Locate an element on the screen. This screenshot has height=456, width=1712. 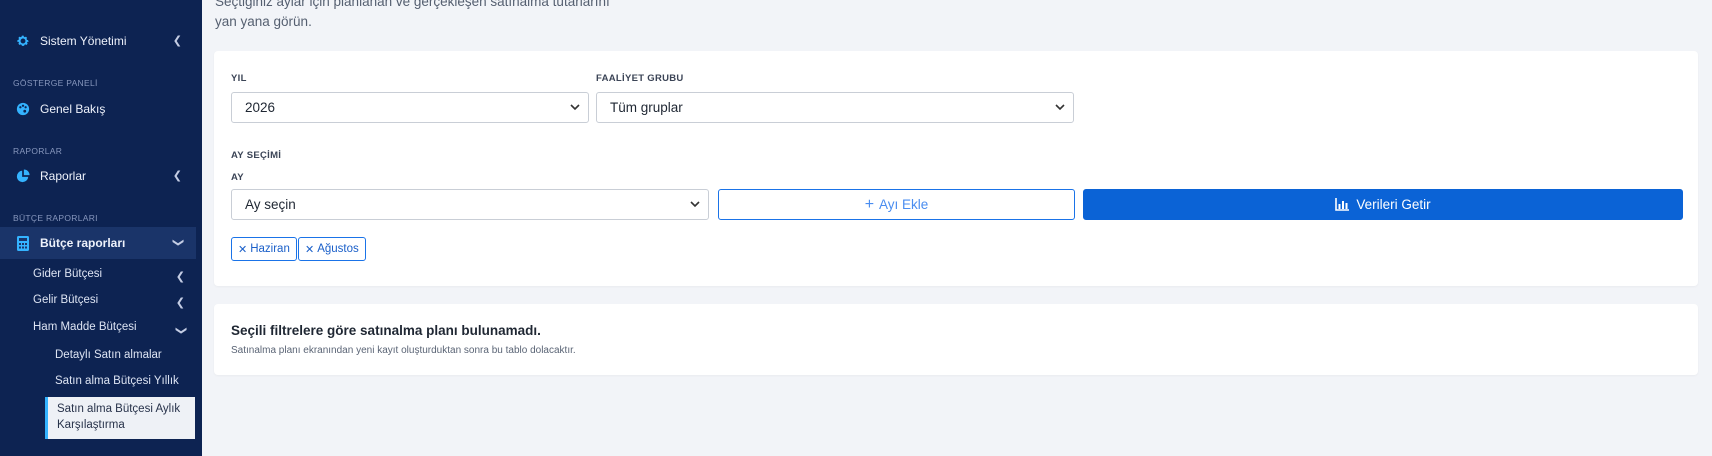
sidebar-item-purchase-budget-yearly: Satın alma Bütçesi Yıllık is located at coordinates (117, 381).